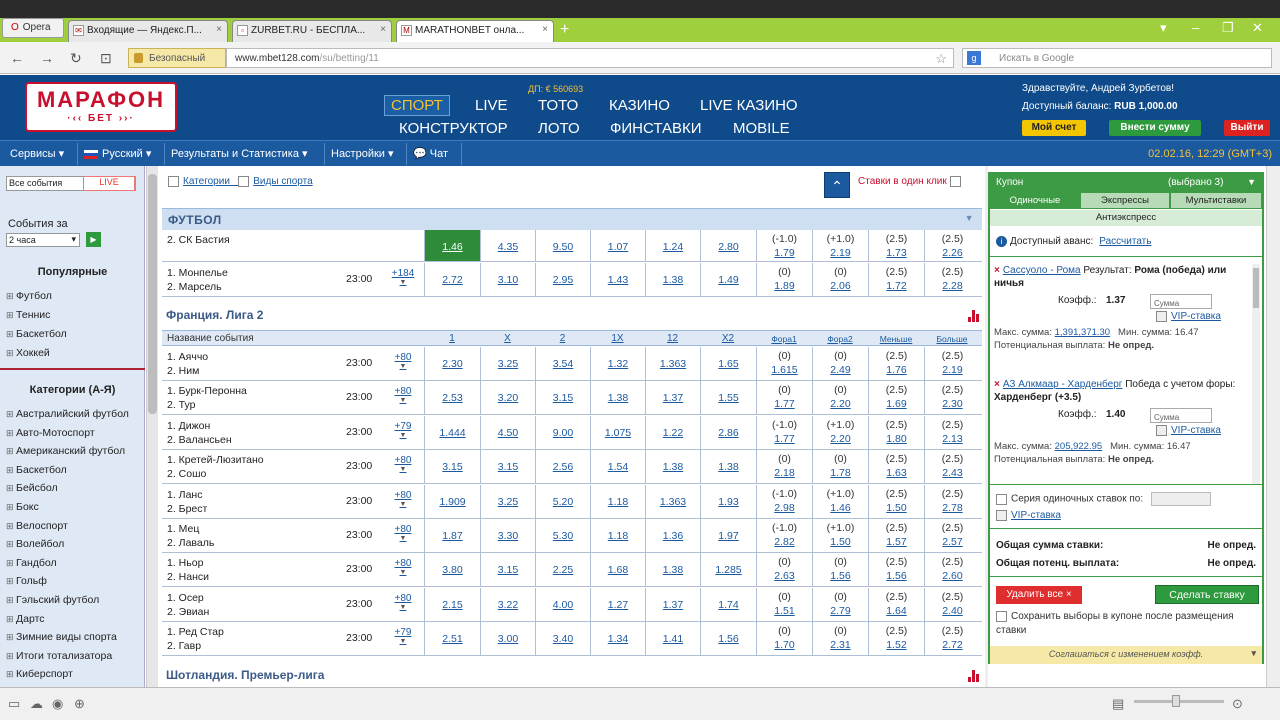 Image resolution: width=1280 pixels, height=720 pixels. Describe the element at coordinates (1042, 270) in the screenshot. I see `bet-match-link: Сассуоло - Рома` at that location.